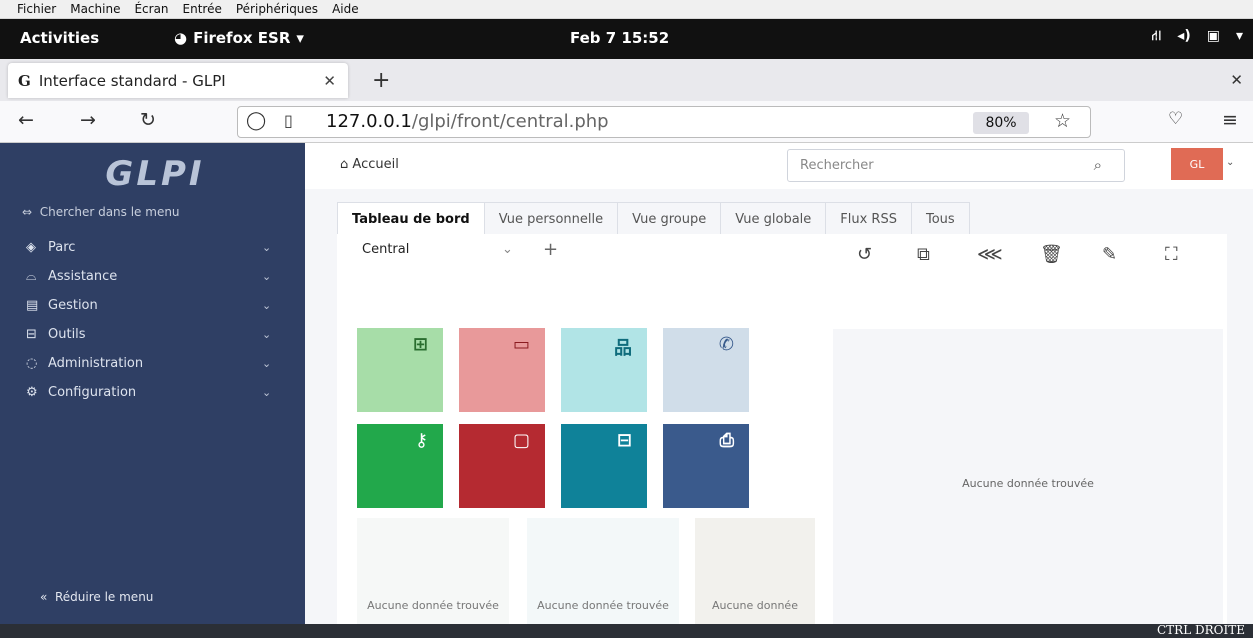 This screenshot has width=1253, height=638. Describe the element at coordinates (369, 164) in the screenshot. I see `breadcrumb: ⌂ Accueil` at that location.